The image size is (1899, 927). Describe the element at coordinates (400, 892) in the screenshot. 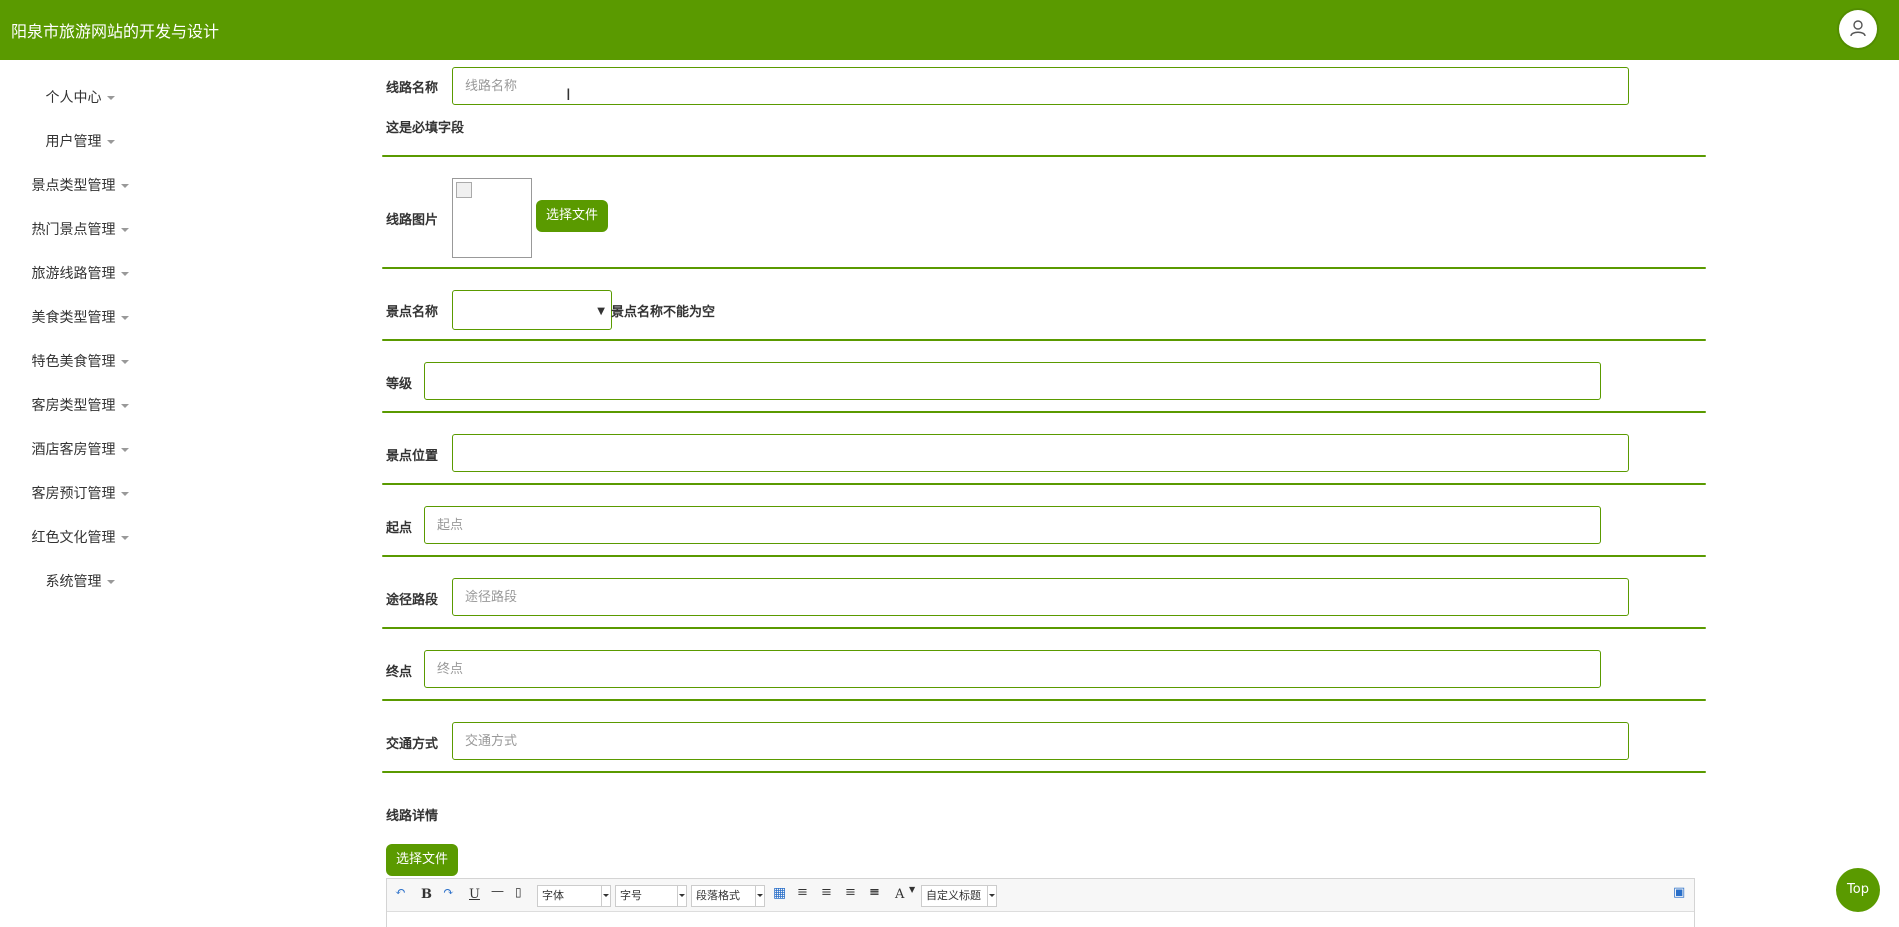

I see `undo-icon: ↶` at that location.